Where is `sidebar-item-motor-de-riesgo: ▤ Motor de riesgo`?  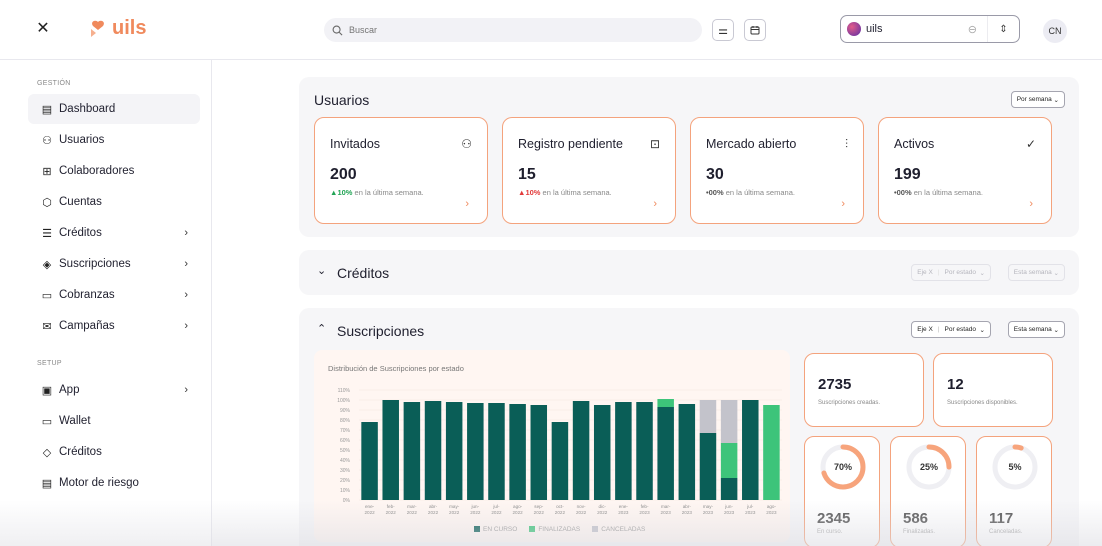
sidebar-item-motor-de-riesgo: ▤ Motor de riesgo is located at coordinates (114, 483).